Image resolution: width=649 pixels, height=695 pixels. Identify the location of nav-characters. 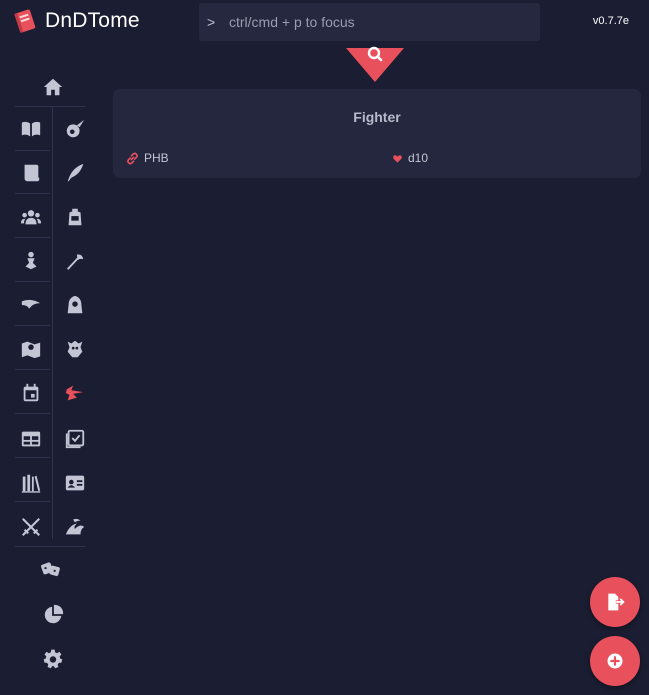
(31, 217).